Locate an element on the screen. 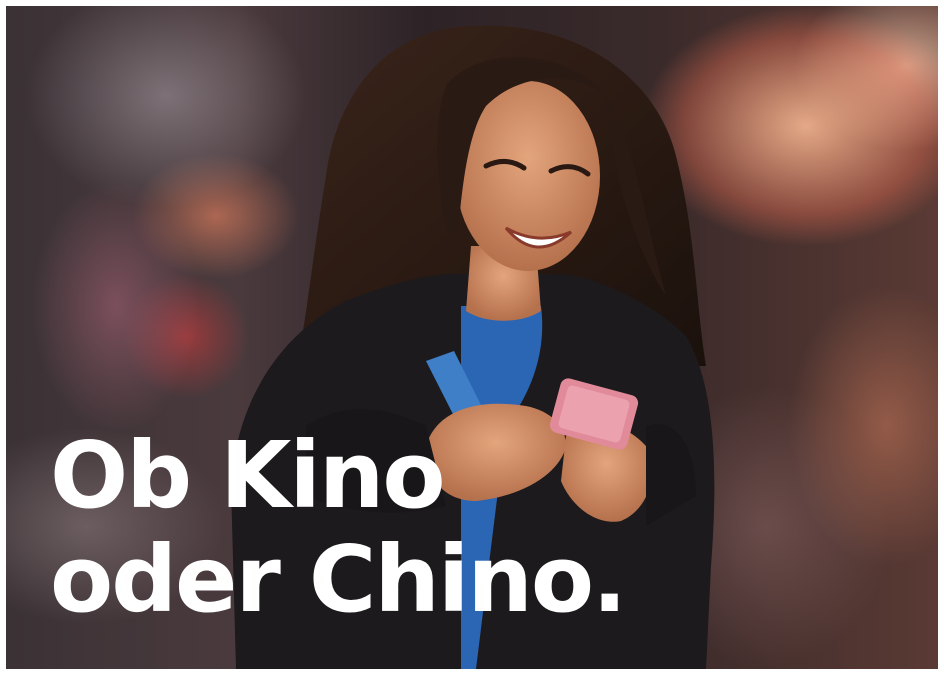  headline-line-1: Ob Kino is located at coordinates (248, 475).